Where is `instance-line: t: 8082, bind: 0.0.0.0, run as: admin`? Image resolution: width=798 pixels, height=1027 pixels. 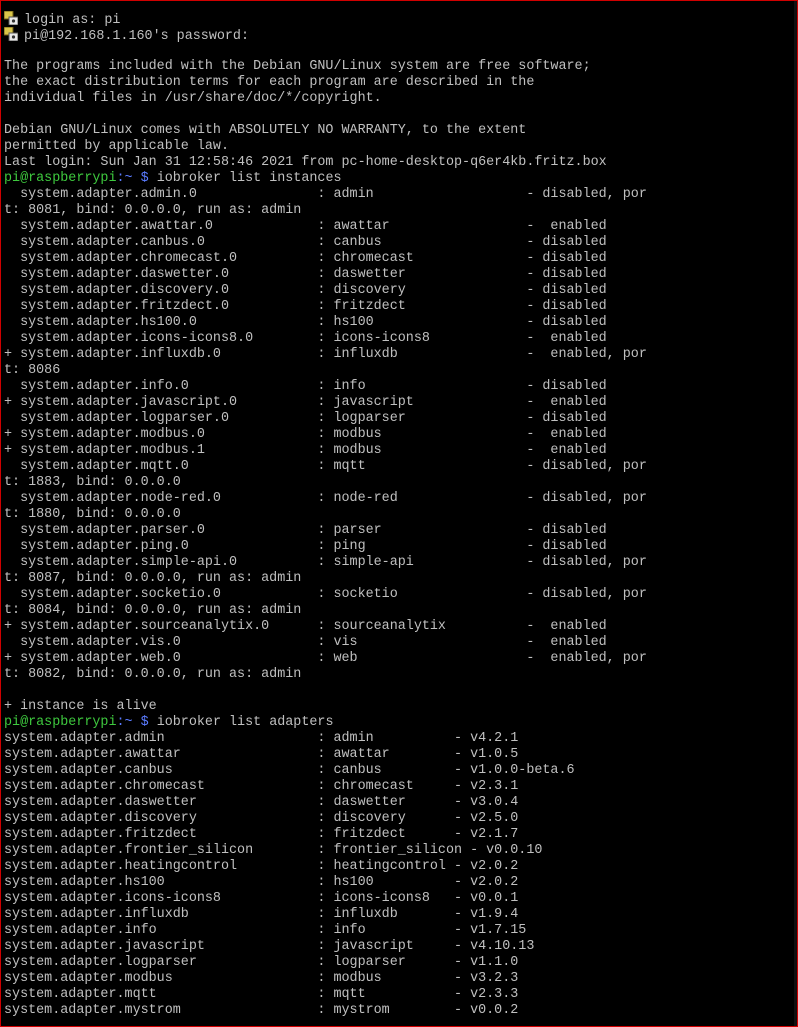 instance-line: t: 8082, bind: 0.0.0.0, run as: admin is located at coordinates (153, 674).